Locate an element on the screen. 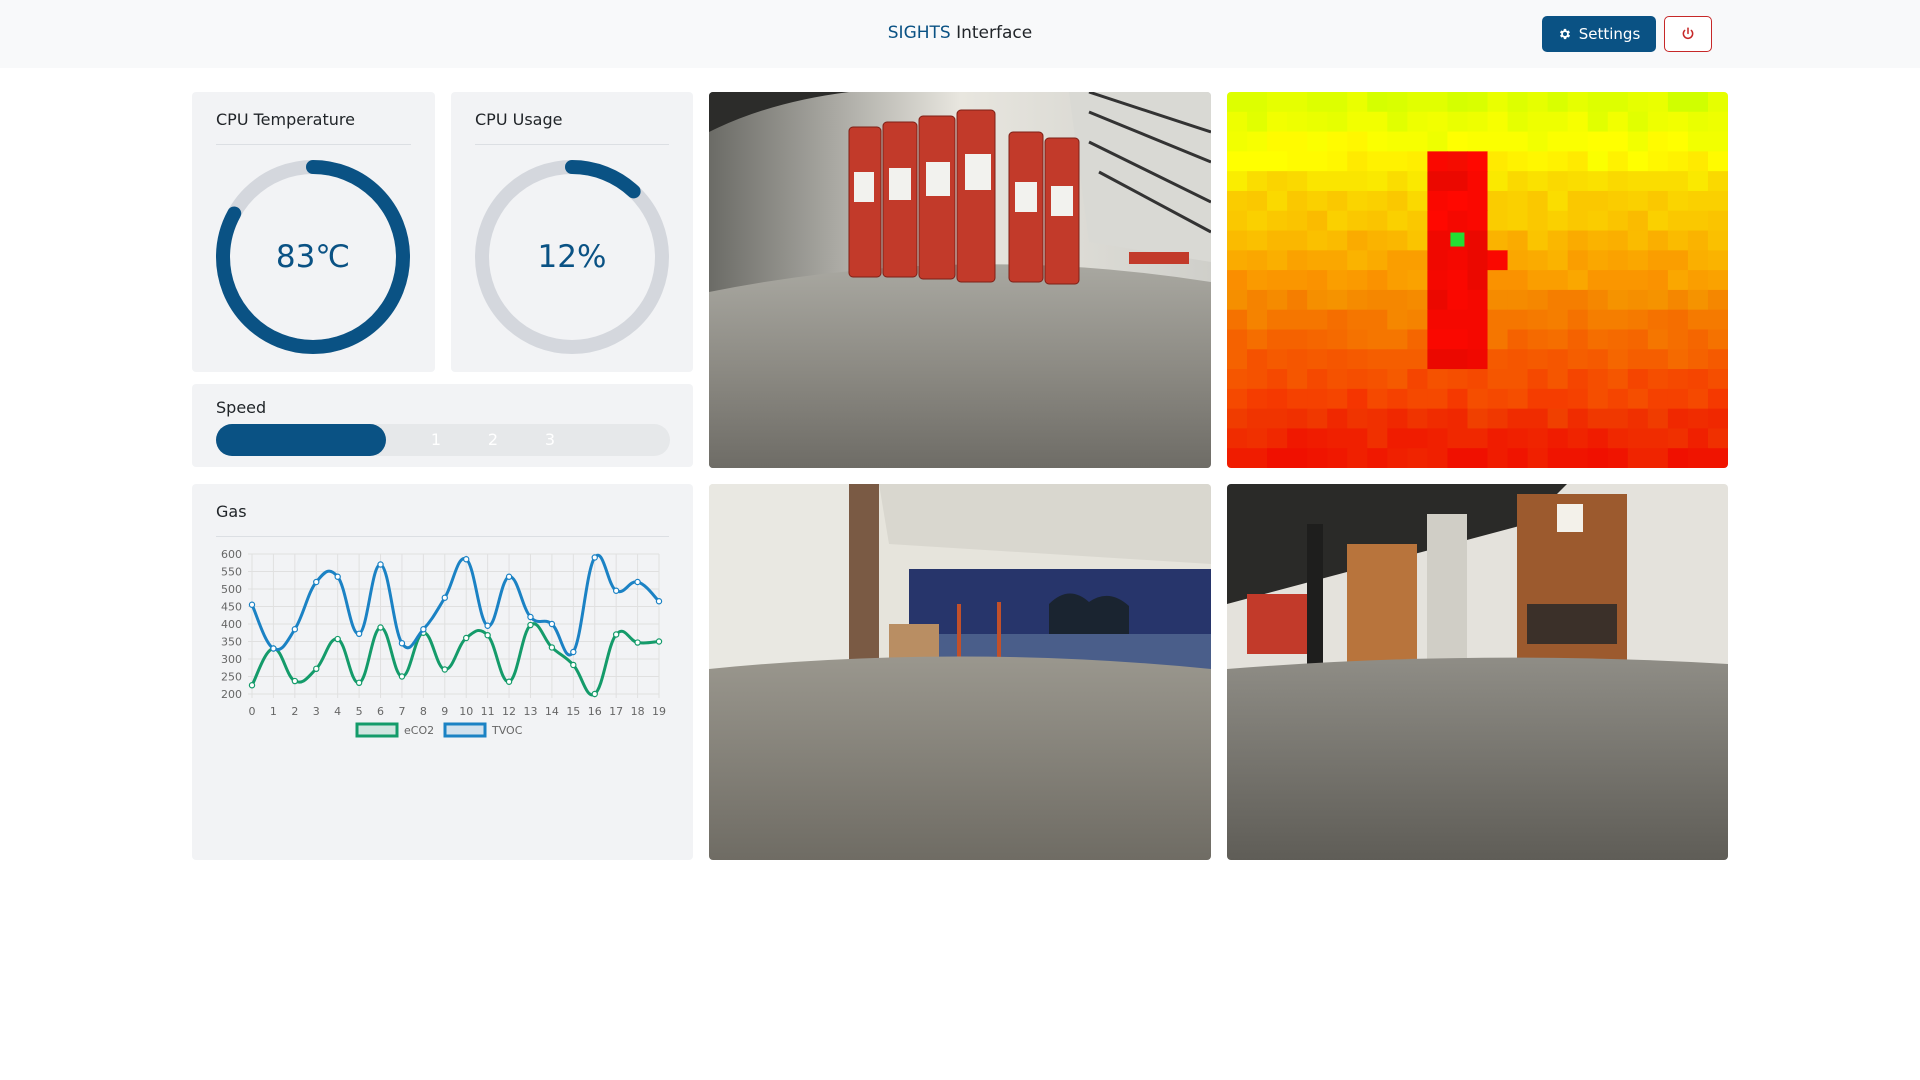  legend-swatch is located at coordinates (465, 730).